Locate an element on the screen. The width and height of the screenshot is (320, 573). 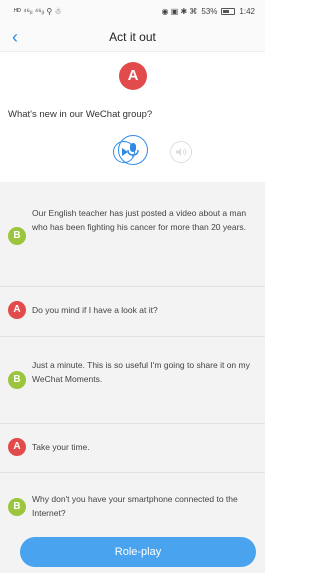
clock: 1:42 is located at coordinates (247, 11).